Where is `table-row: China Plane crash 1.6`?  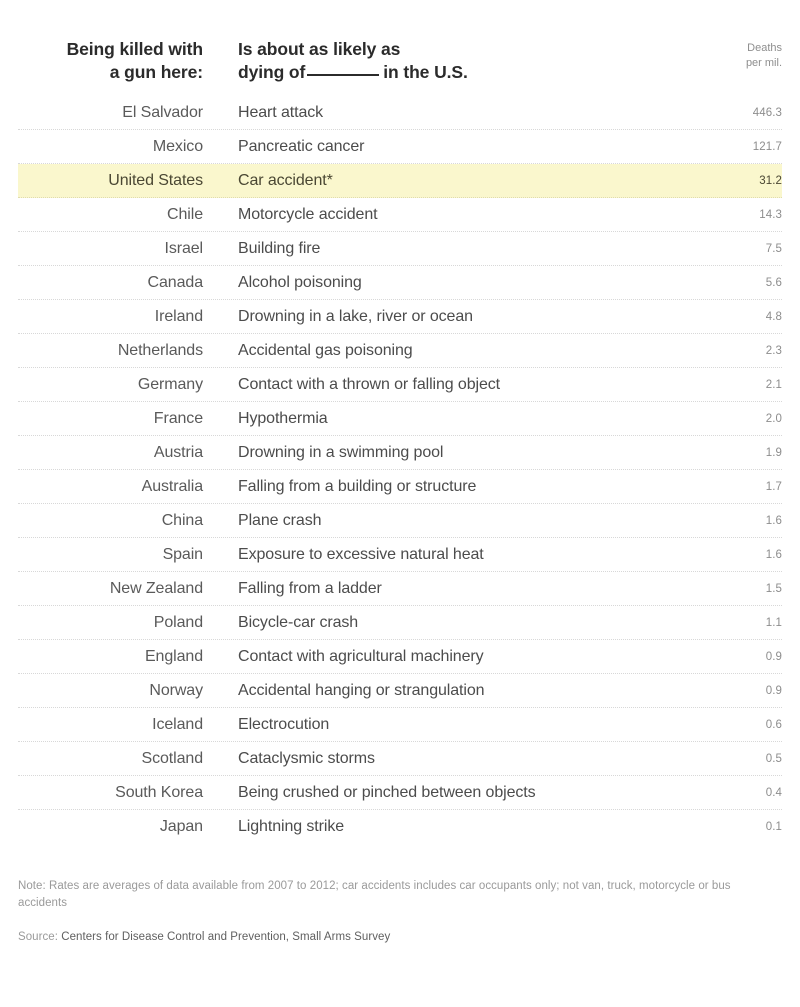
table-row: China Plane crash 1.6 is located at coordinates (400, 521).